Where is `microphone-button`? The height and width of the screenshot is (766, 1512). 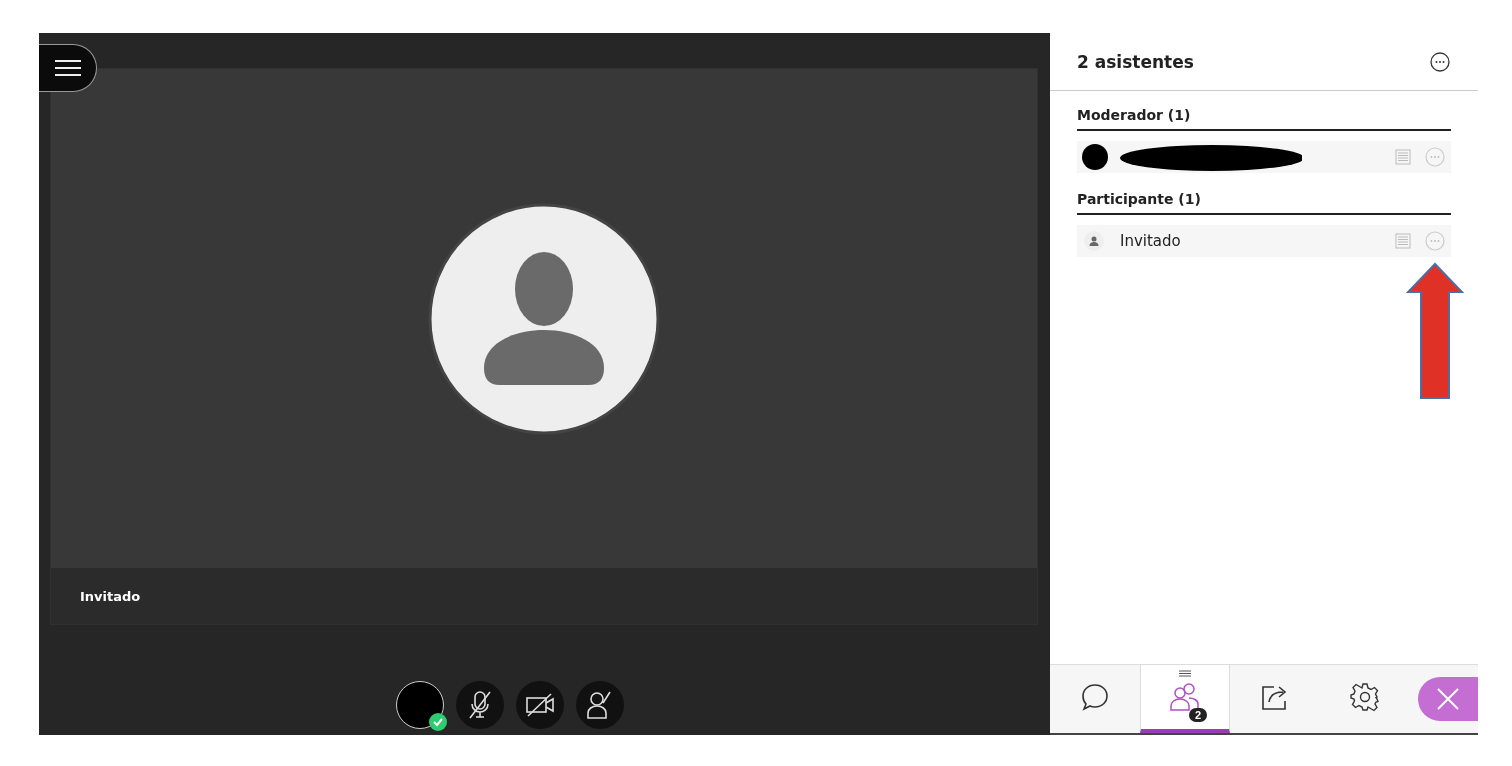
microphone-button is located at coordinates (479, 705).